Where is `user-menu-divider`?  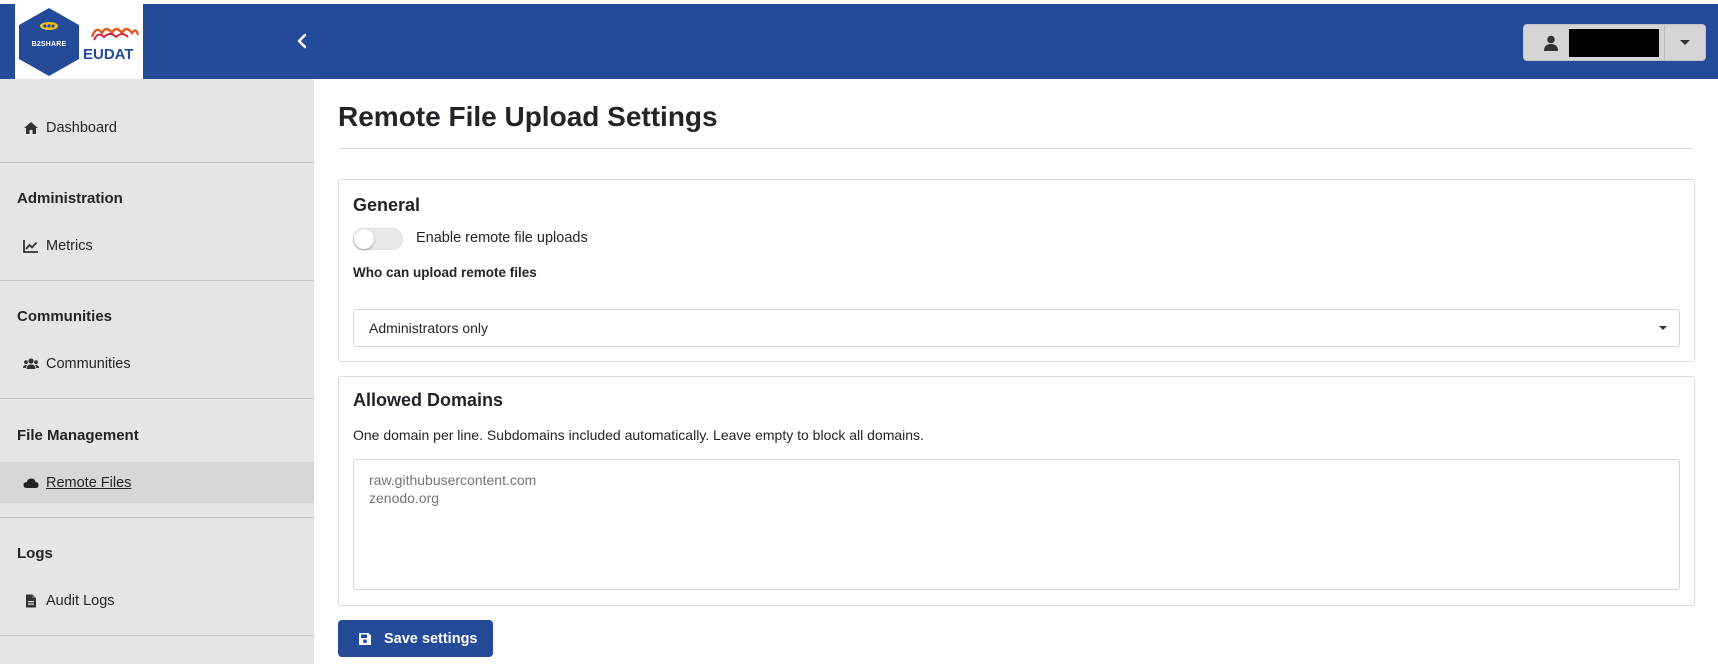 user-menu-divider is located at coordinates (1664, 42).